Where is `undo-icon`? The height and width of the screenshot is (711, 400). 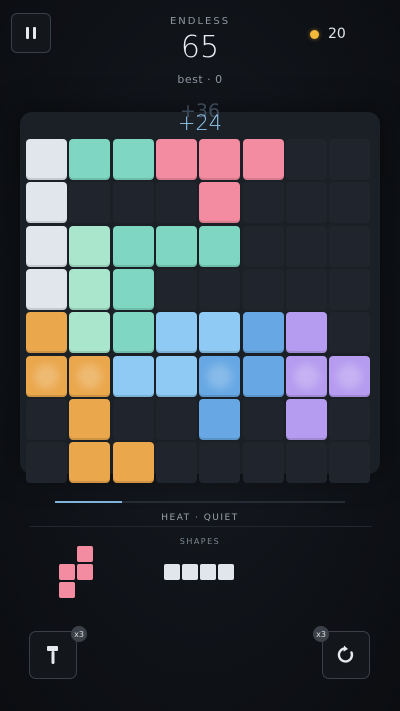 undo-icon is located at coordinates (345, 654).